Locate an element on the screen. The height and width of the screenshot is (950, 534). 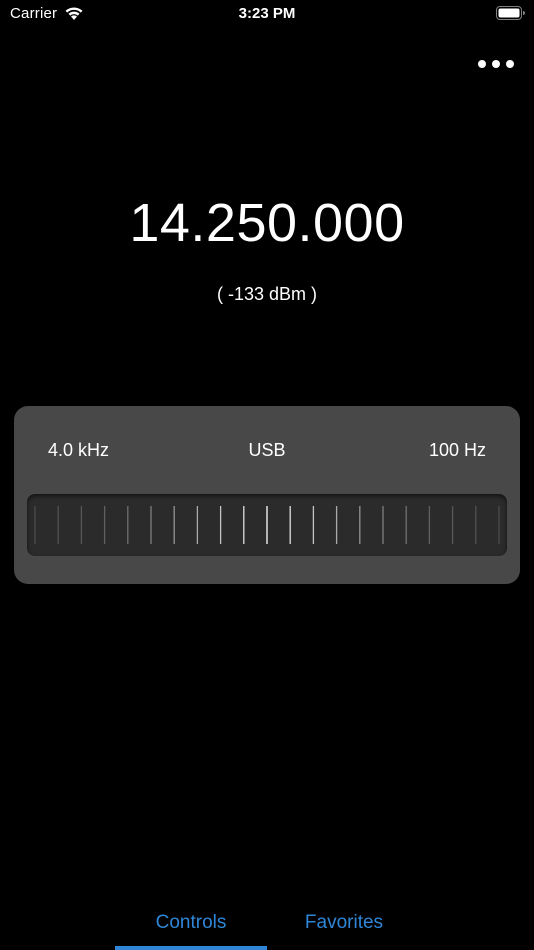
status-bar: Carrier 3:23 PM is located at coordinates (267, 14).